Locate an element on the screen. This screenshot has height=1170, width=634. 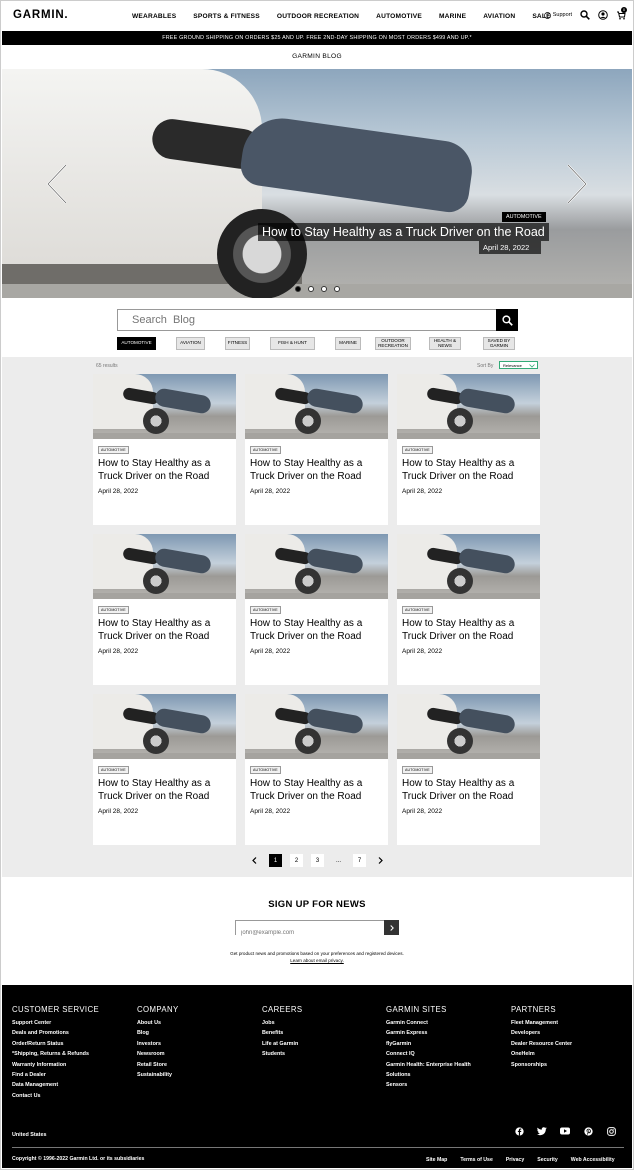
footer-link: Fleet Management is located at coordinates (541, 1023).